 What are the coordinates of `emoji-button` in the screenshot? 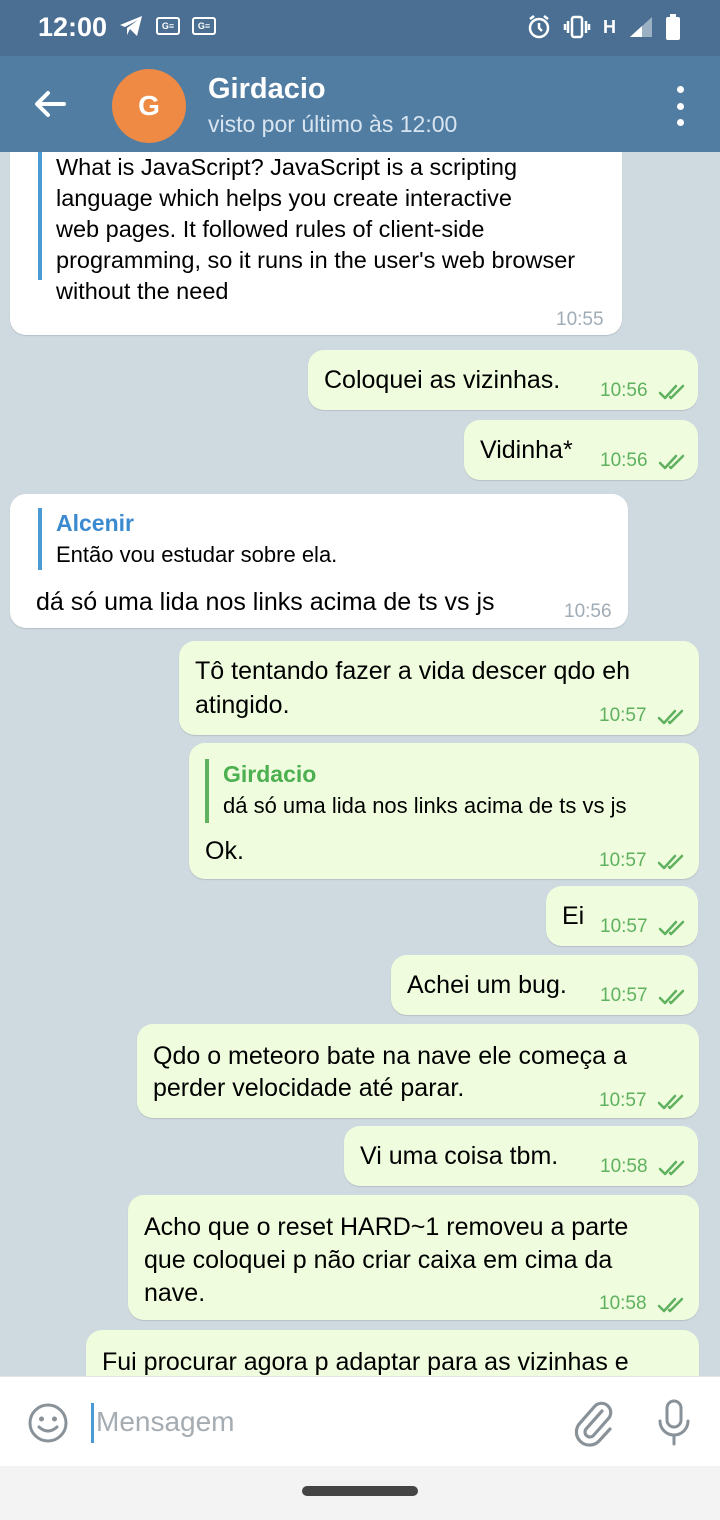 It's located at (48, 1423).